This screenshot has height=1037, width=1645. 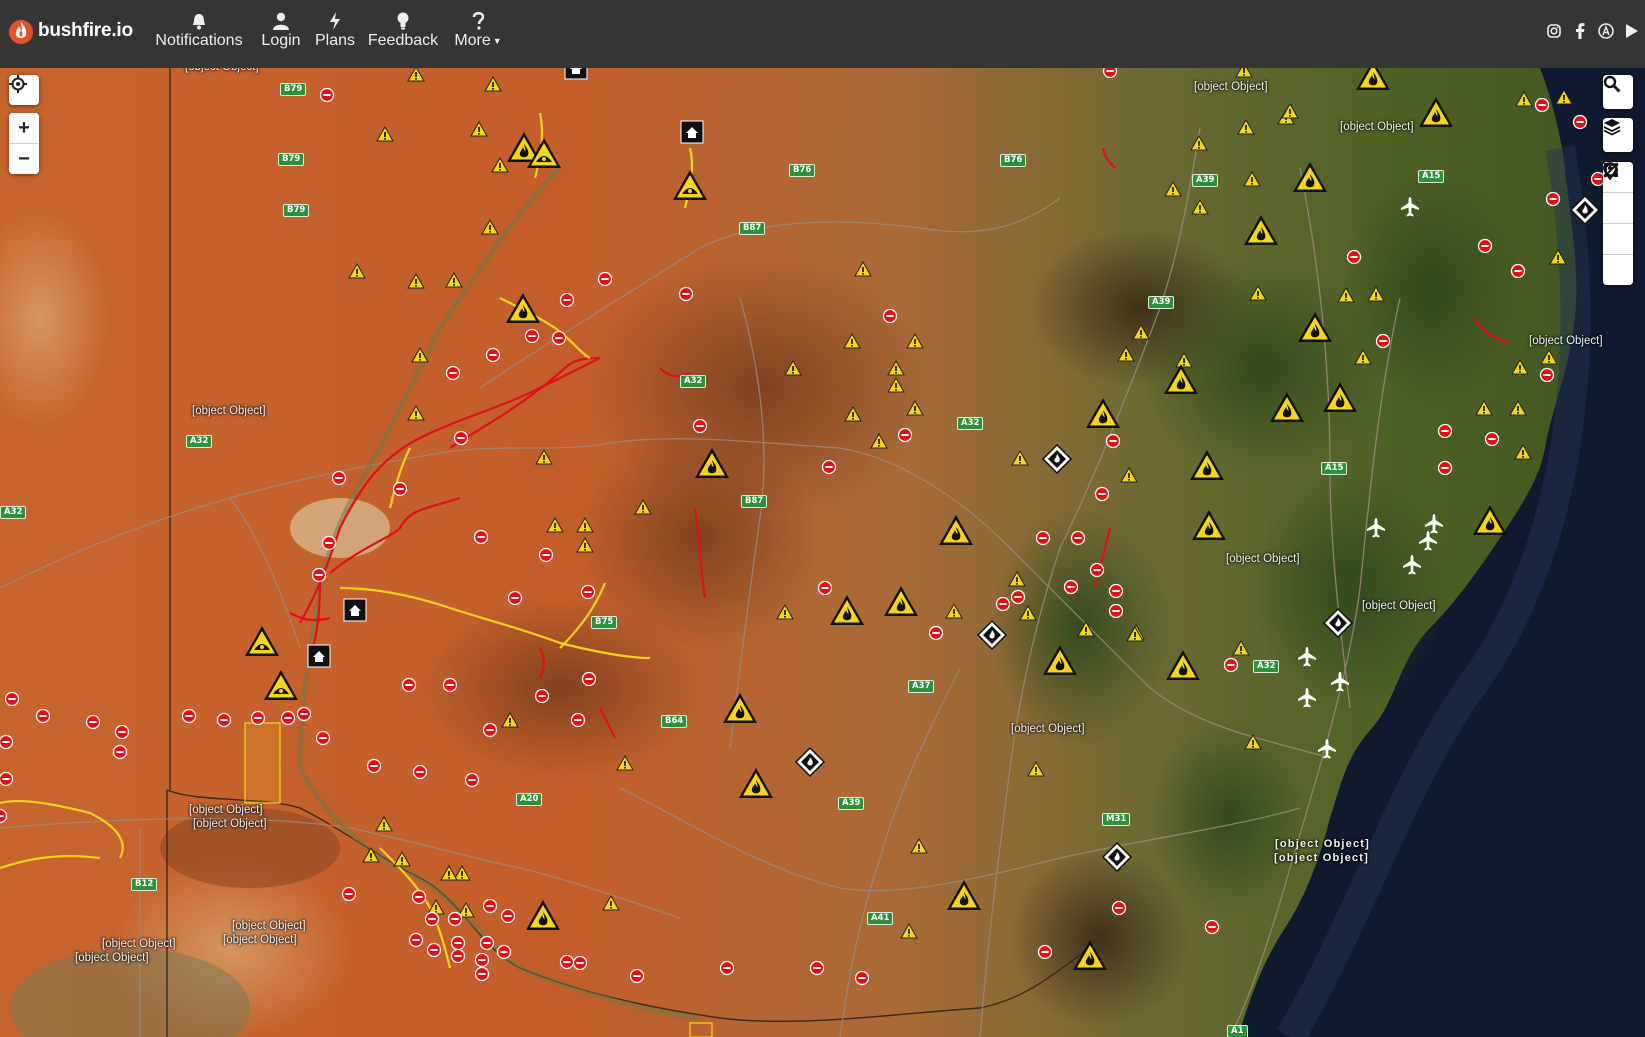 What do you see at coordinates (1632, 31) in the screenshot?
I see `google-play-icon` at bounding box center [1632, 31].